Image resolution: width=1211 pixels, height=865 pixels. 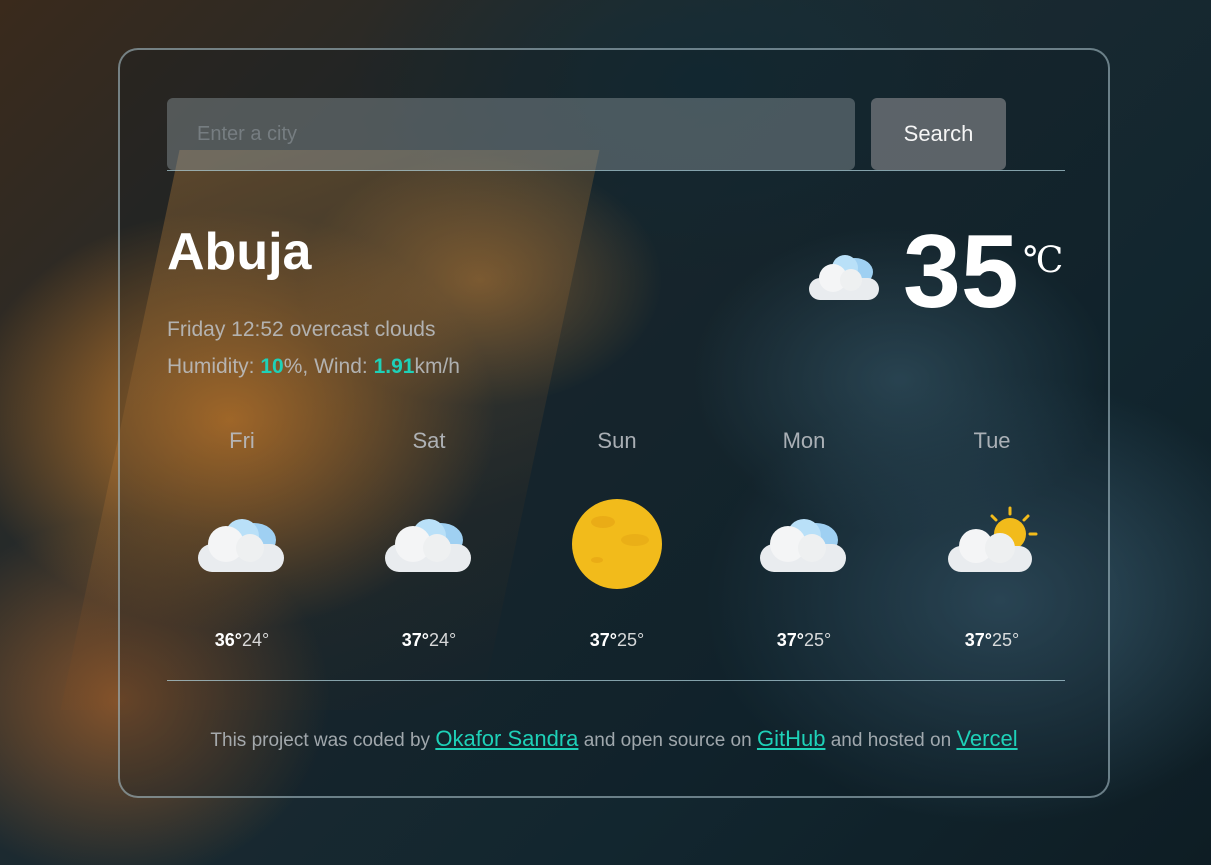 I want to click on forecast-temps: 37°24°, so click(x=429, y=640).